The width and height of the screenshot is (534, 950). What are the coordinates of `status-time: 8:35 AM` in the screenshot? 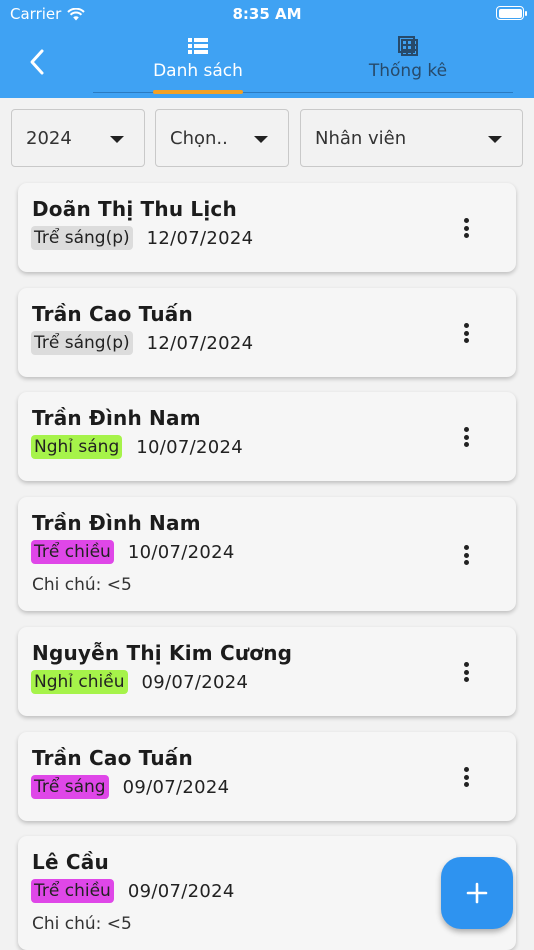 It's located at (267, 14).